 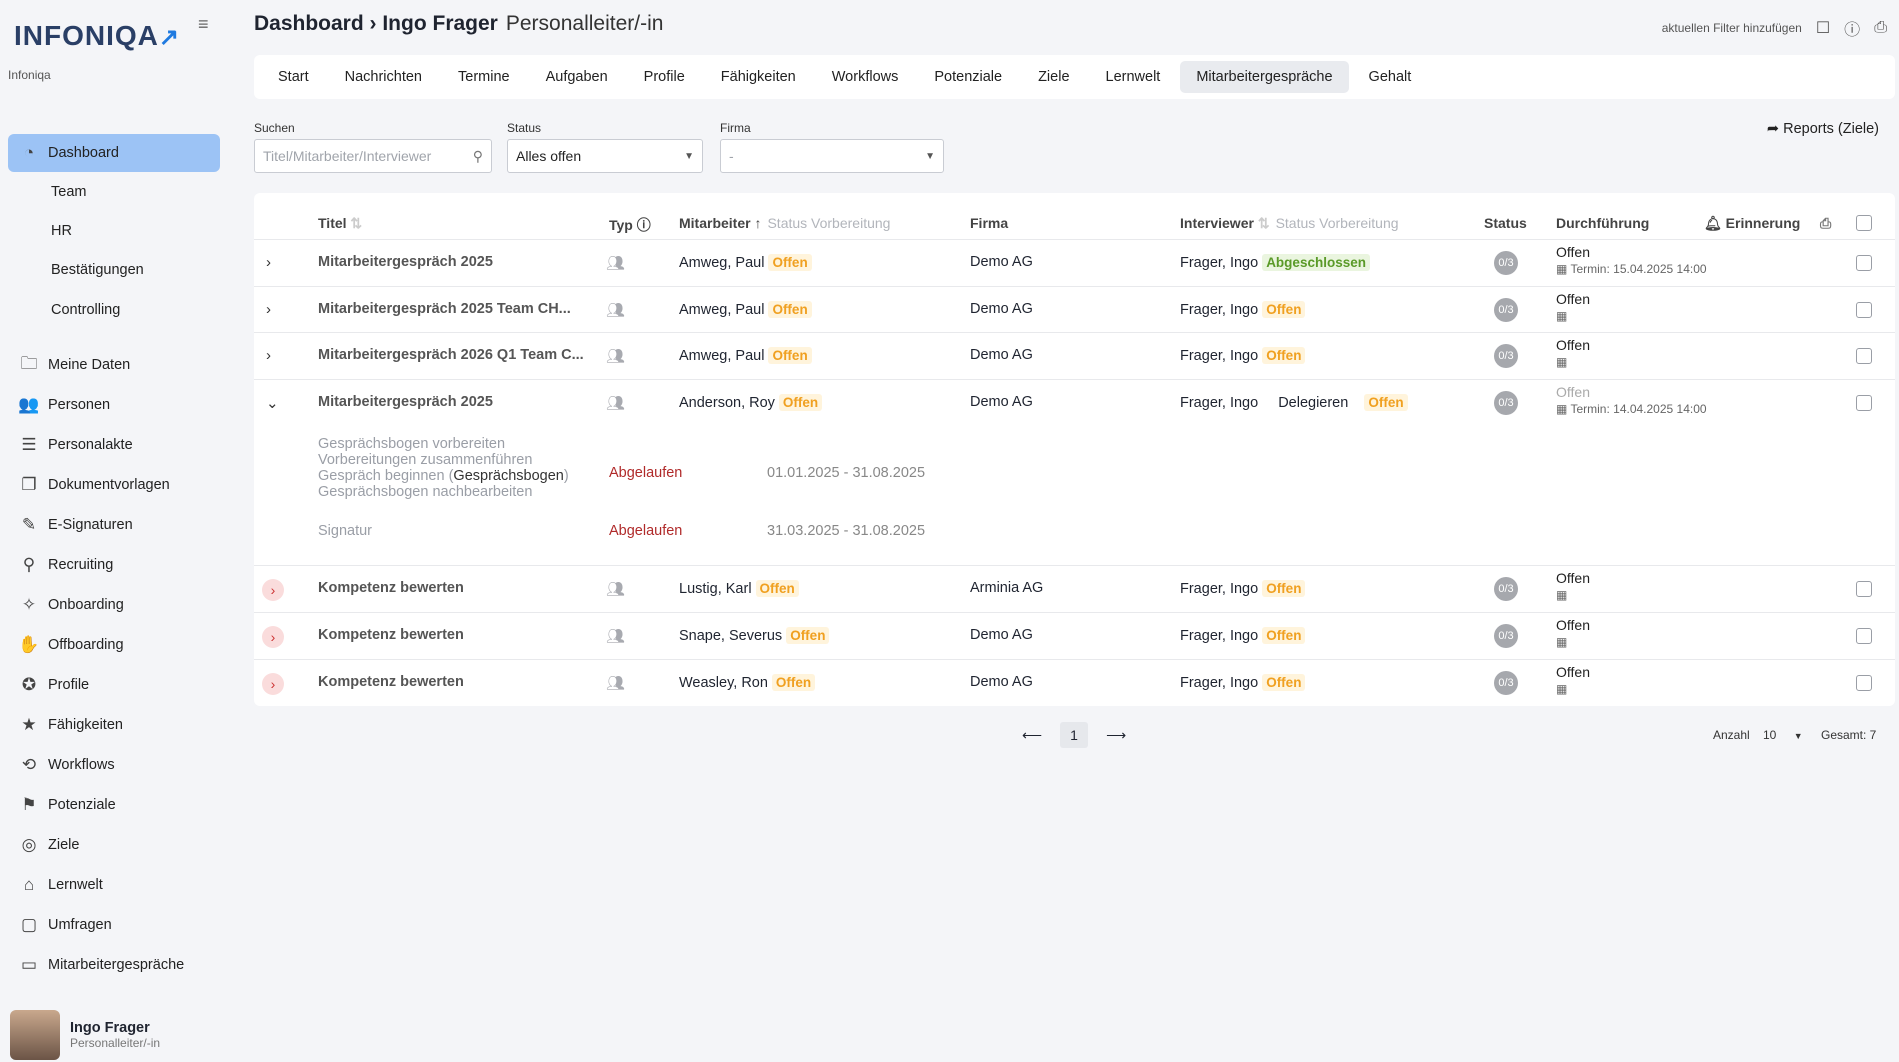 I want to click on col-interviewer: Interviewer ⇅ Status Vorbereitung, so click(x=1289, y=223).